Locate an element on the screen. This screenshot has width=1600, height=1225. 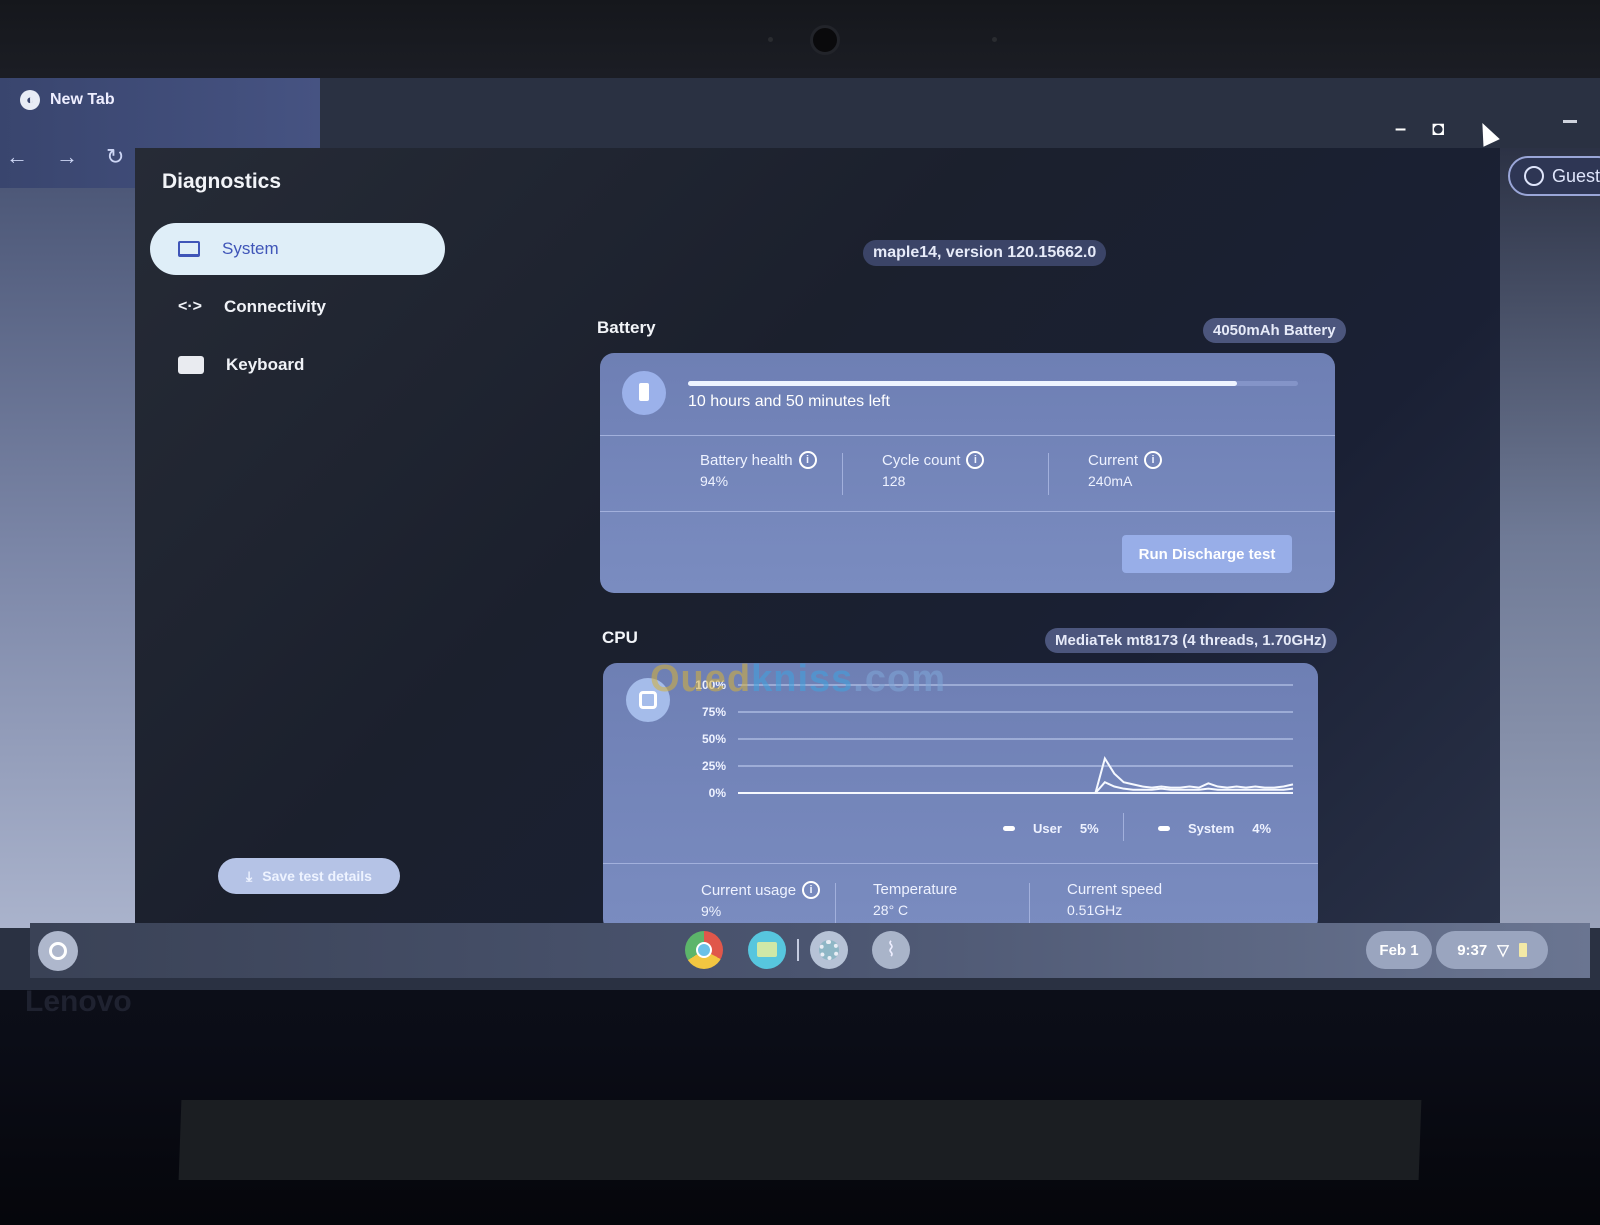
keyboard-icon is located at coordinates (191, 365).